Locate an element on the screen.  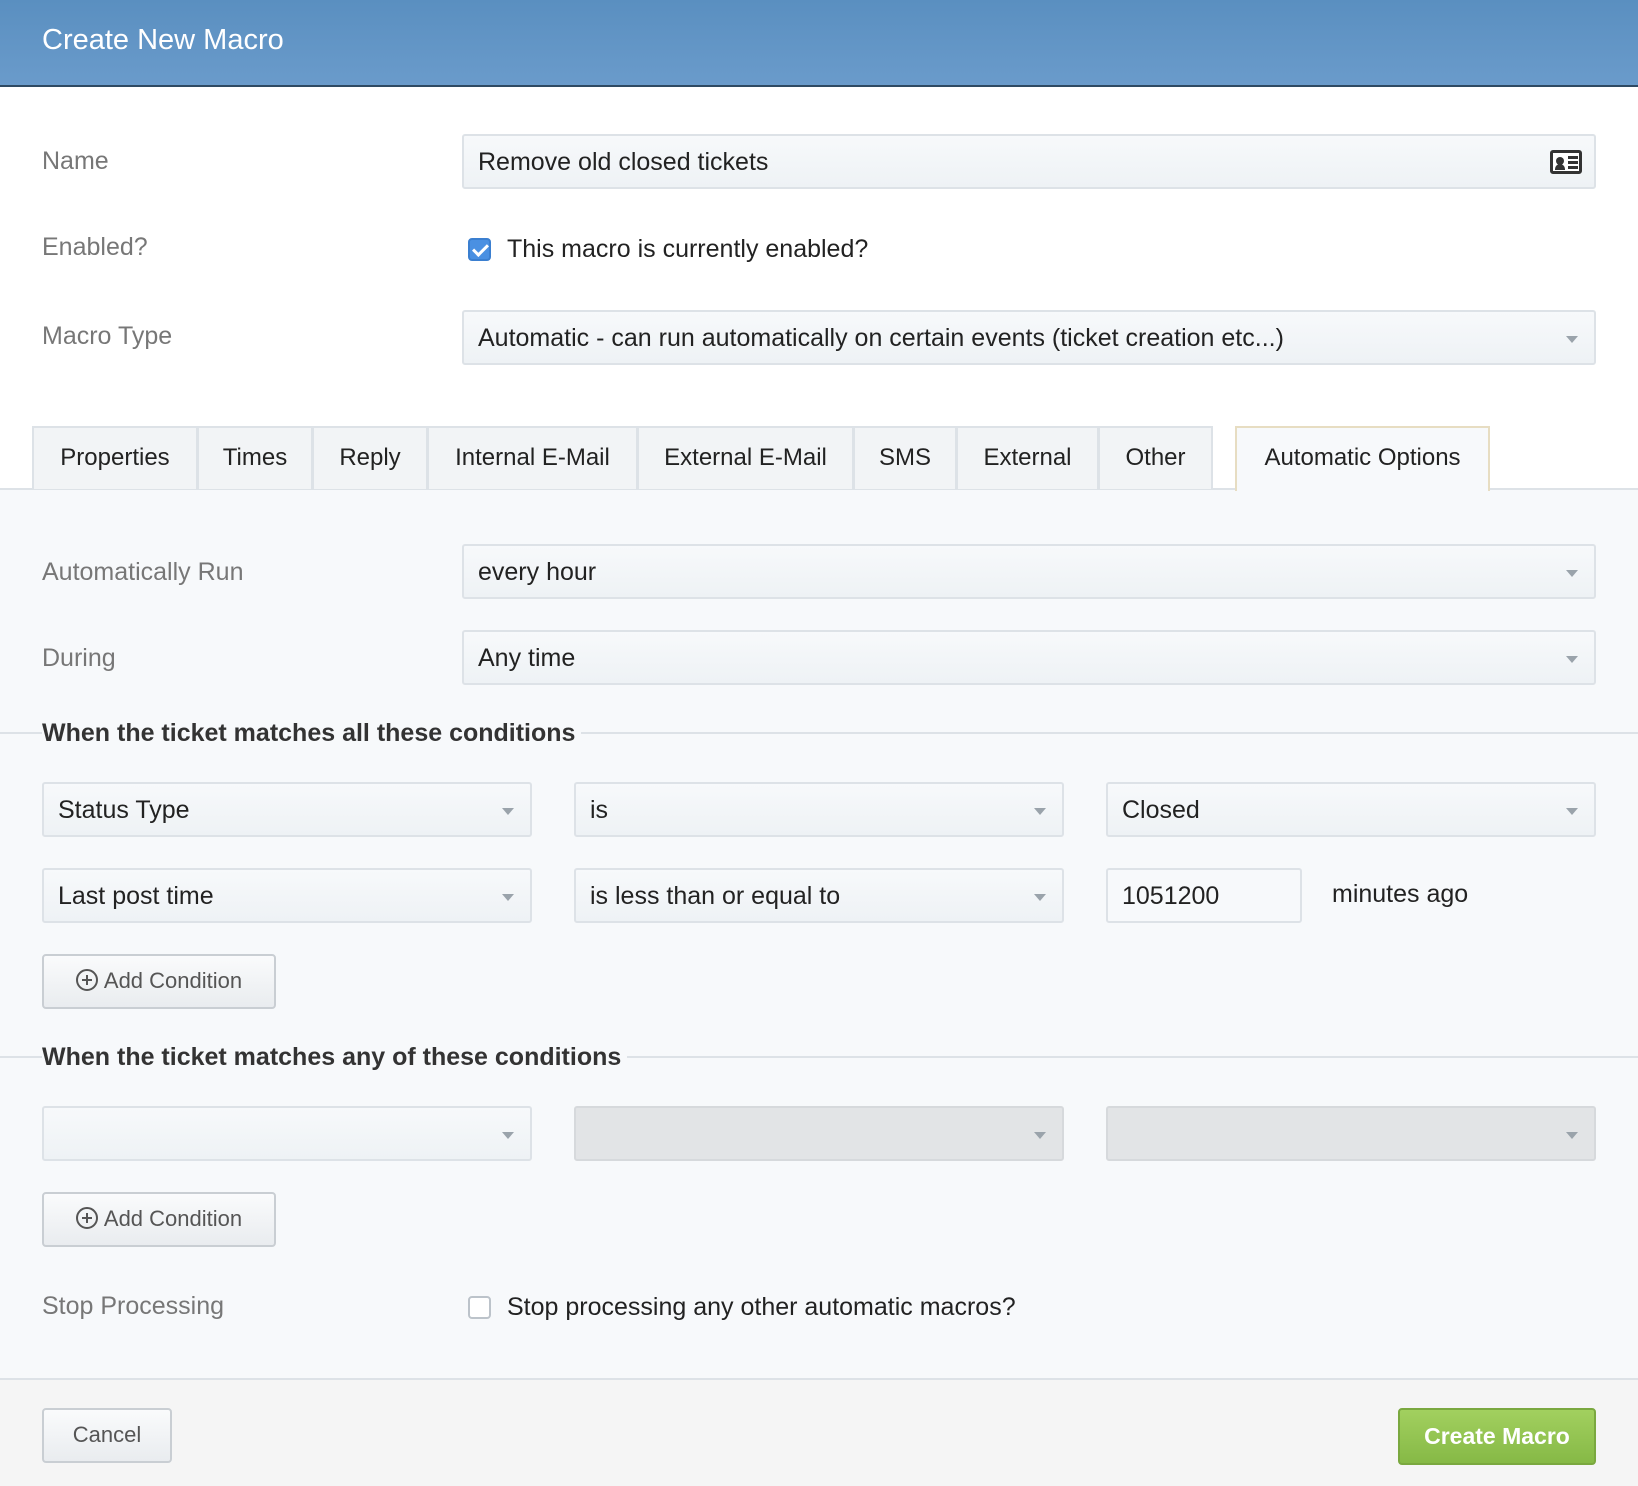
macro-type-label: Macro Type is located at coordinates (107, 336).